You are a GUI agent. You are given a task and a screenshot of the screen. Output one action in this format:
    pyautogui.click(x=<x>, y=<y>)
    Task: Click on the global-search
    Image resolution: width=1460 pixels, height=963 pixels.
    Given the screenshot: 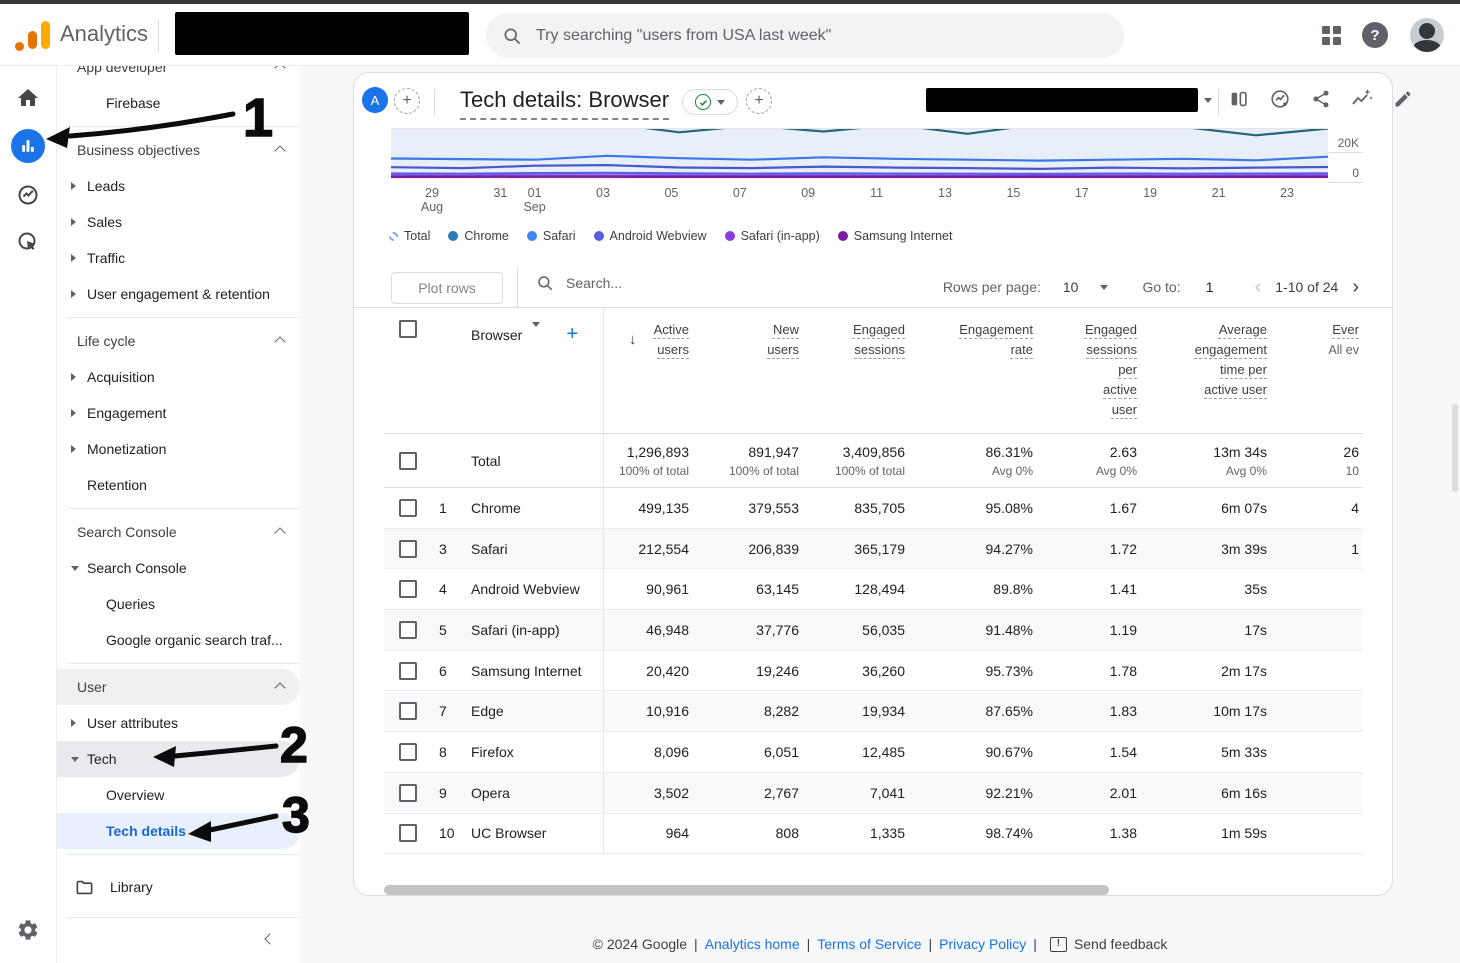 What is the action you would take?
    pyautogui.click(x=805, y=35)
    